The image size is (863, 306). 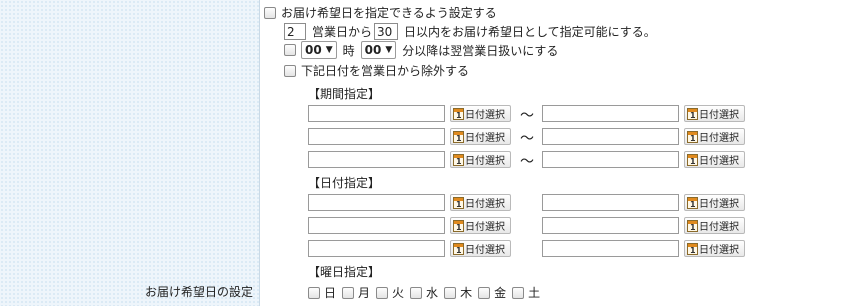 What do you see at coordinates (322, 292) in the screenshot?
I see `weekday-sun: 日` at bounding box center [322, 292].